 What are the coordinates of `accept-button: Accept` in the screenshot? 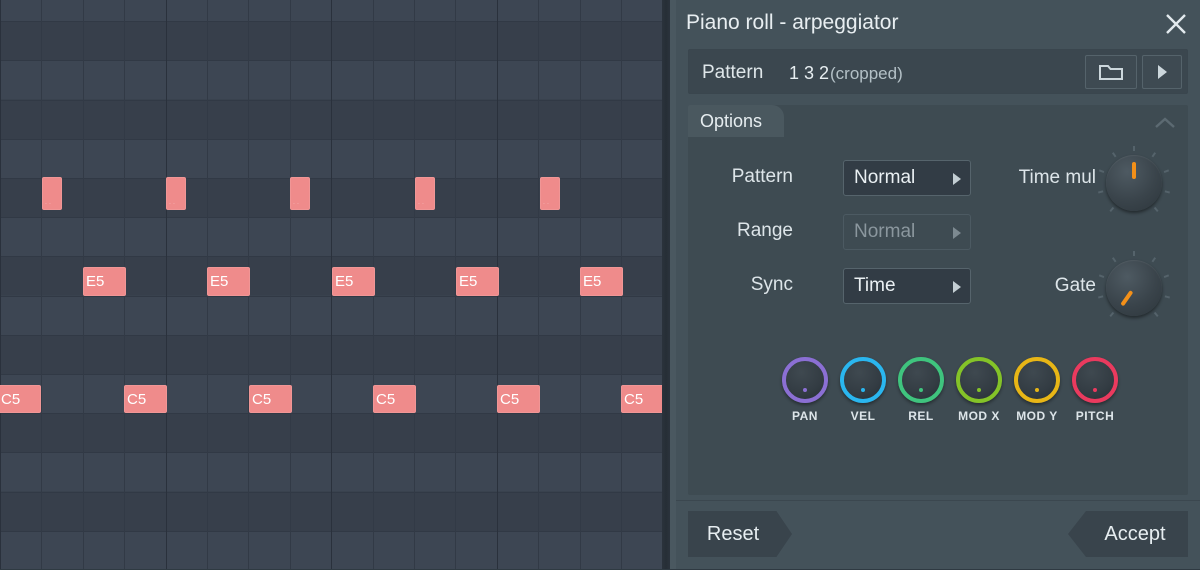 It's located at (1128, 534).